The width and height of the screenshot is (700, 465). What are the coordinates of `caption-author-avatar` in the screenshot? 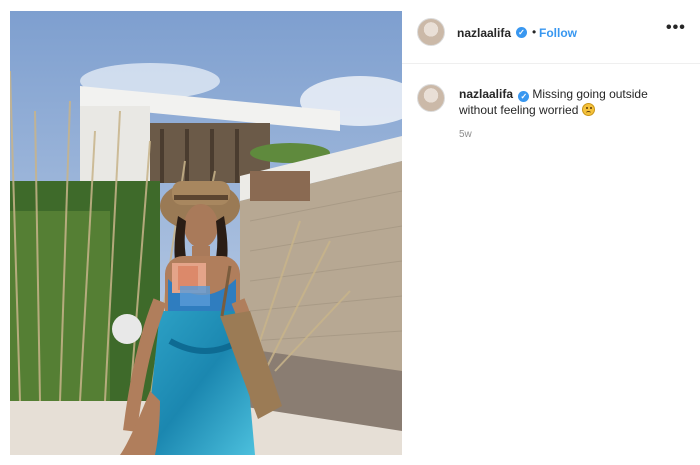 It's located at (431, 98).